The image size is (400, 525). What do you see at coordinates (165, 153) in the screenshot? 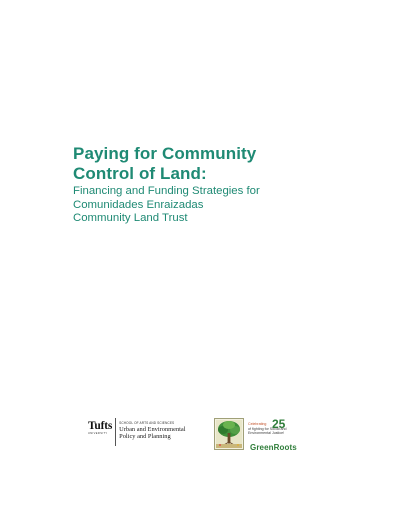
I see `title-line-1: Paying for Community` at bounding box center [165, 153].